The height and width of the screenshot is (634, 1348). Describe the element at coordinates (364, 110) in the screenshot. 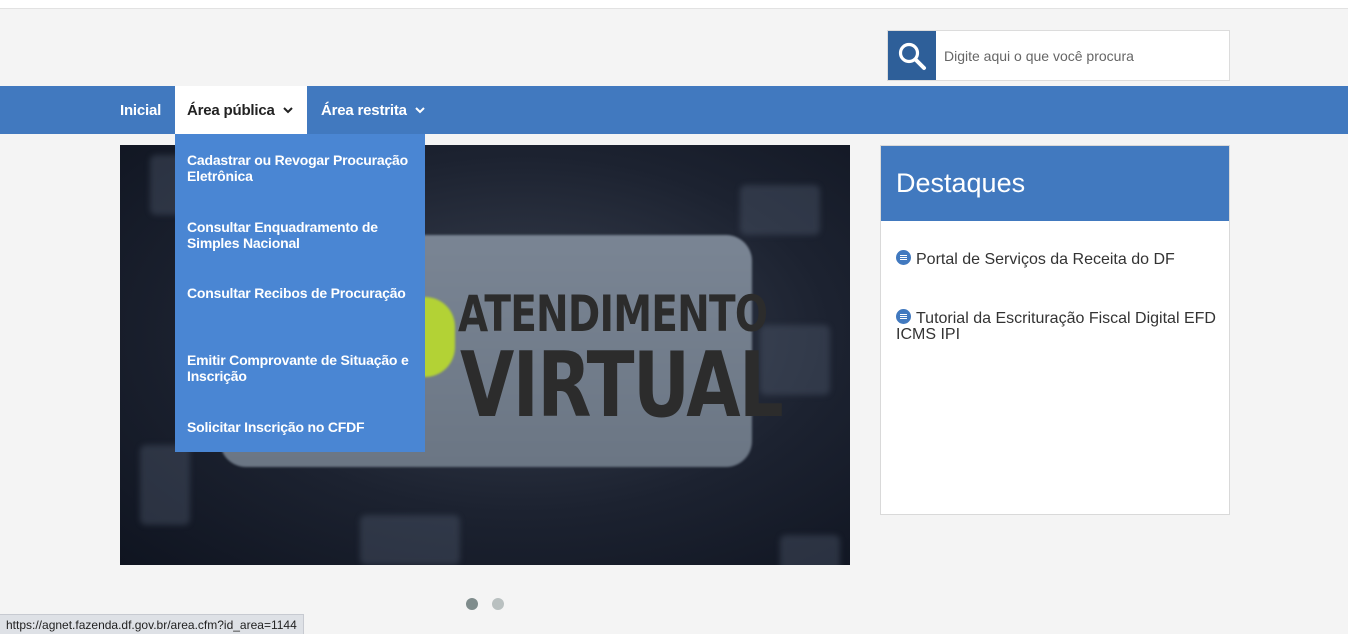

I see `nav-area-restrita-label: Área restrita` at that location.